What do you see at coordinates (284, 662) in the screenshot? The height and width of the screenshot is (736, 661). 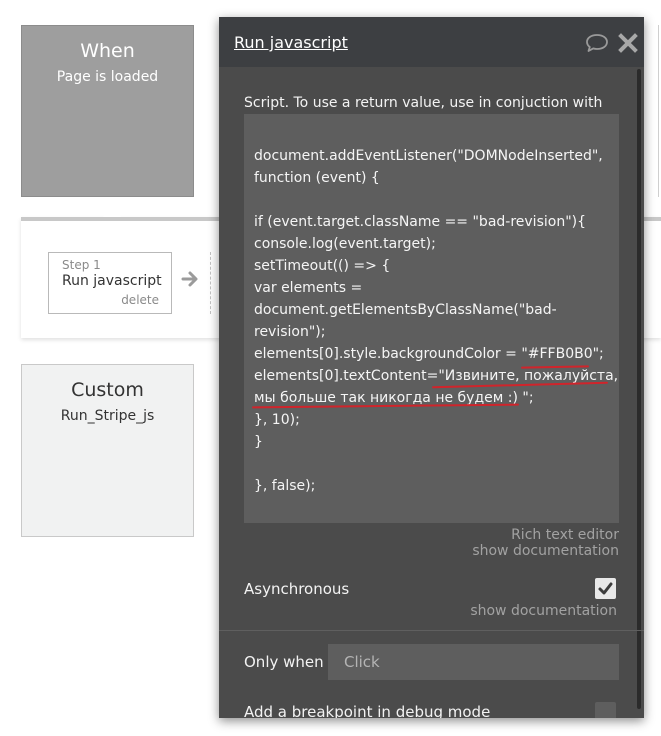 I see `only-when-label: Only when` at bounding box center [284, 662].